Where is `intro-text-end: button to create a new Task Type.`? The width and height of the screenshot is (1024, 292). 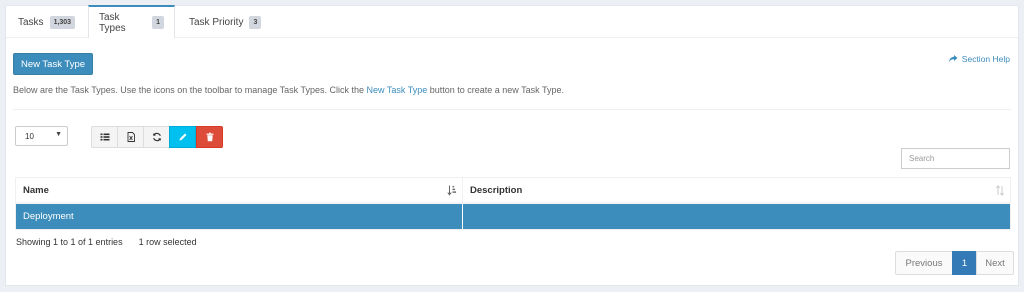 intro-text-end: button to create a new Task Type. is located at coordinates (495, 90).